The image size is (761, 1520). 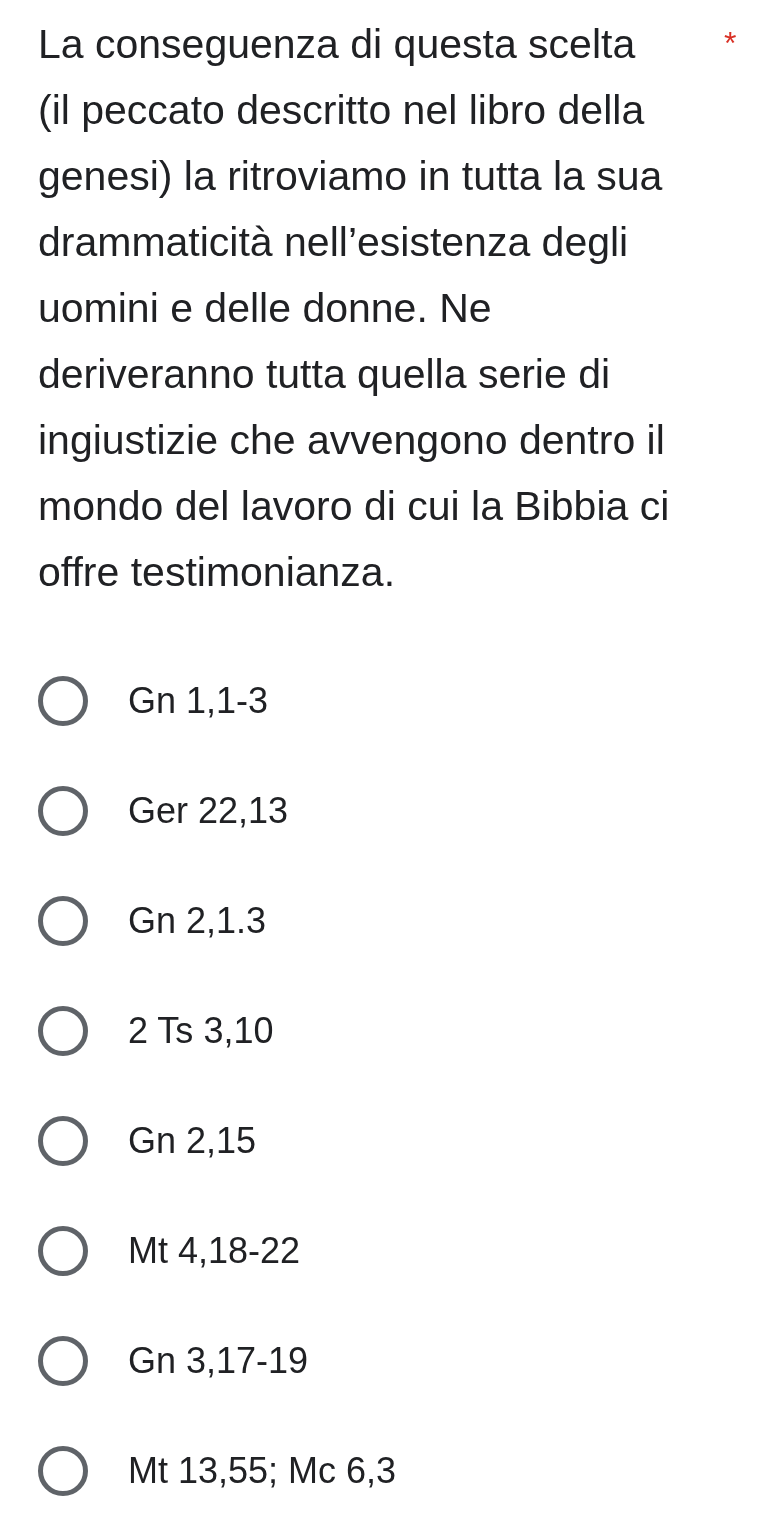 What do you see at coordinates (262, 1471) in the screenshot?
I see `option-label: Mt 13,55; Mc 6,3` at bounding box center [262, 1471].